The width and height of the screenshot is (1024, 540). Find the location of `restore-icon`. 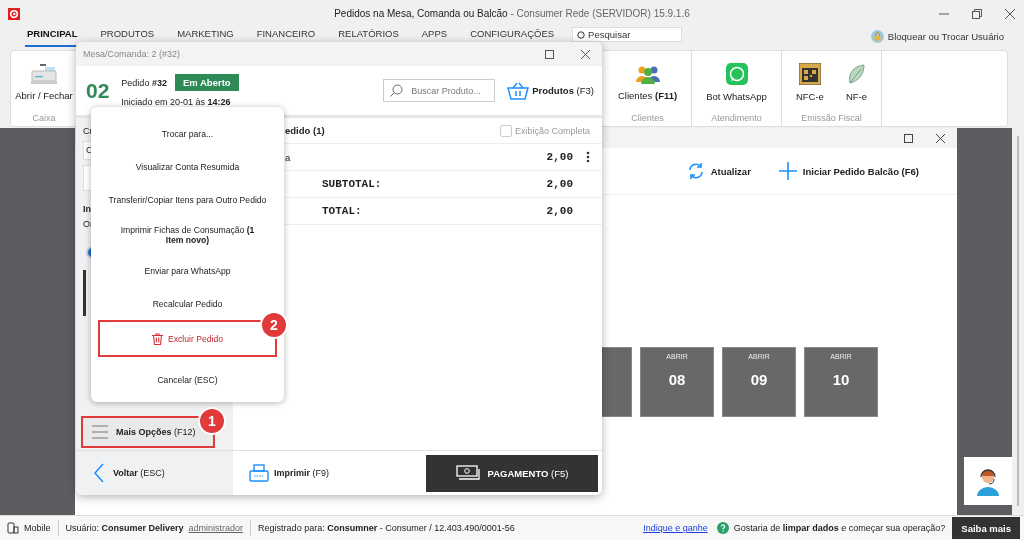

restore-icon is located at coordinates (977, 13).